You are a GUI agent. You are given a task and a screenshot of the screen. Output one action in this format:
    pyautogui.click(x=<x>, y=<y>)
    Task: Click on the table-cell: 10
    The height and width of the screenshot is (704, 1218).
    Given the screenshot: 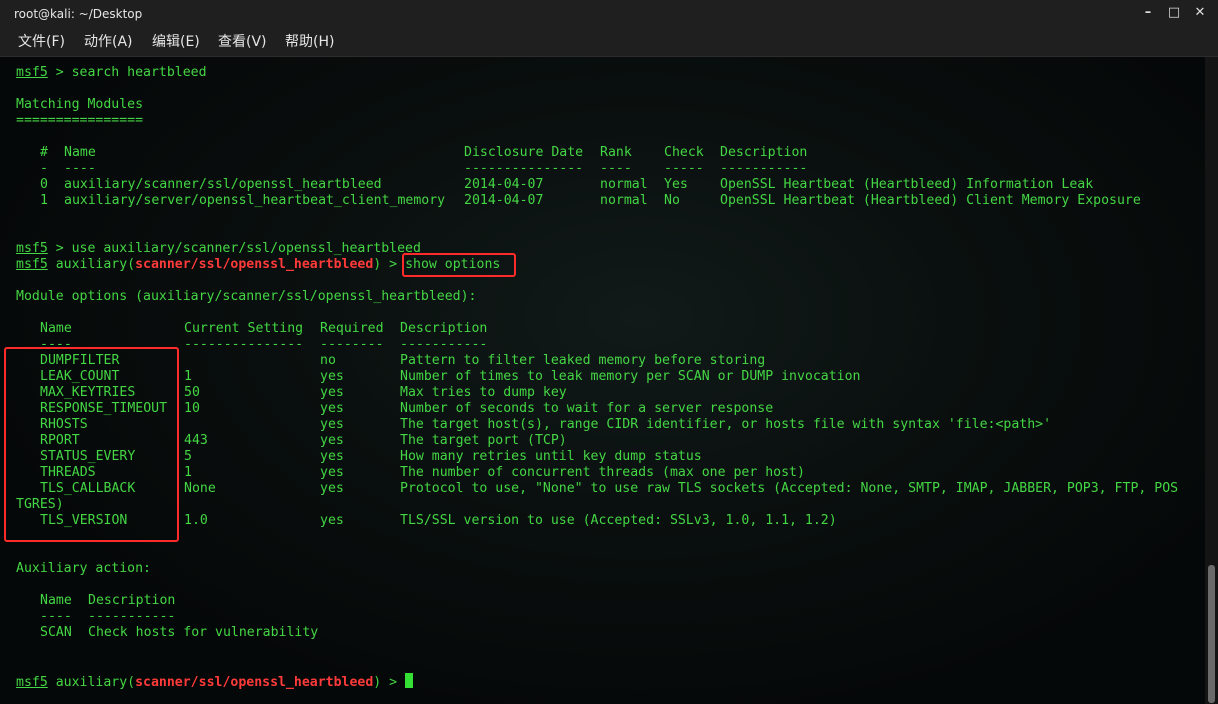 What is the action you would take?
    pyautogui.click(x=192, y=408)
    